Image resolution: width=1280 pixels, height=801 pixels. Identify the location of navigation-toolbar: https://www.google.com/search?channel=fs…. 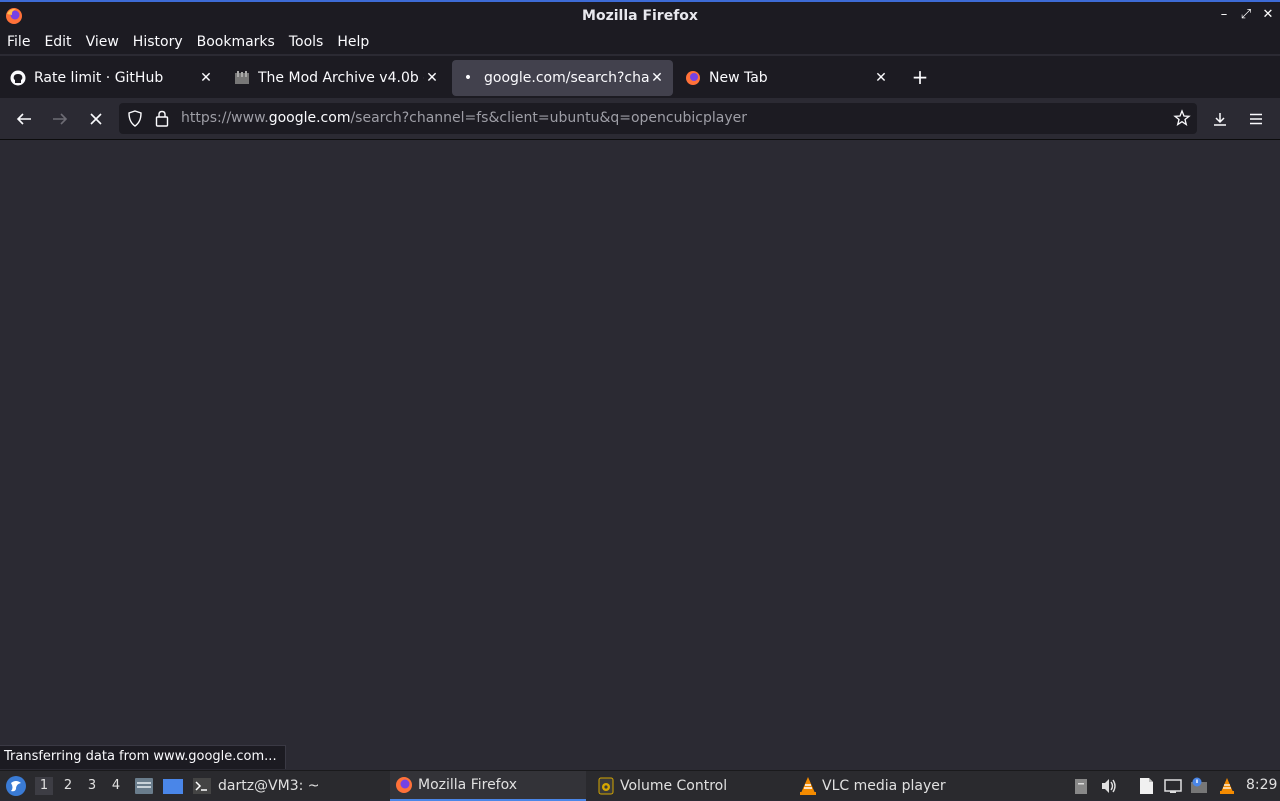
(640, 119).